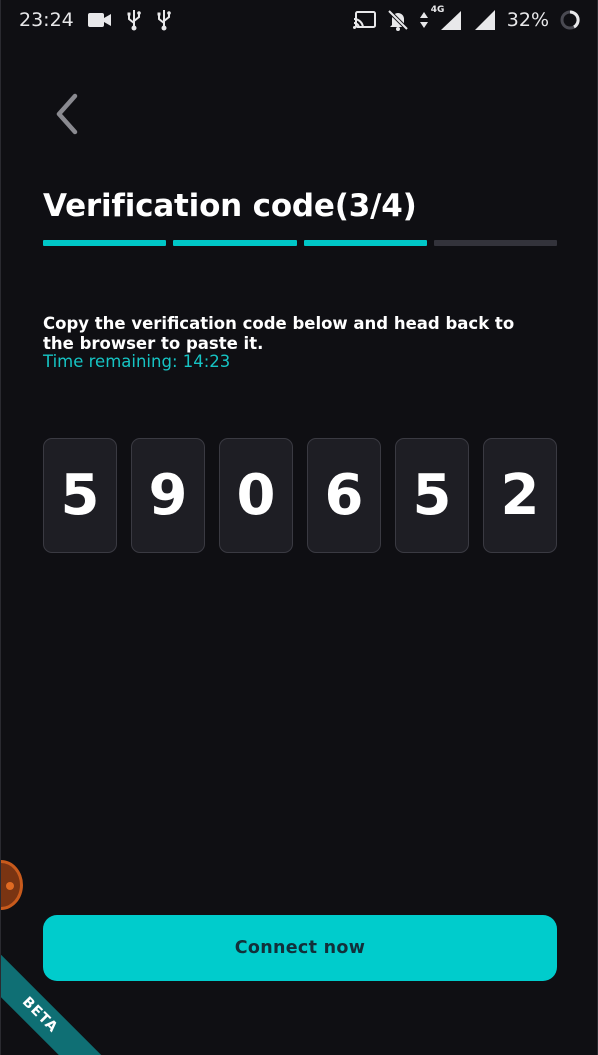 This screenshot has height=1055, width=598. Describe the element at coordinates (466, 18) in the screenshot. I see `status-bar-right: 4G 32%` at that location.